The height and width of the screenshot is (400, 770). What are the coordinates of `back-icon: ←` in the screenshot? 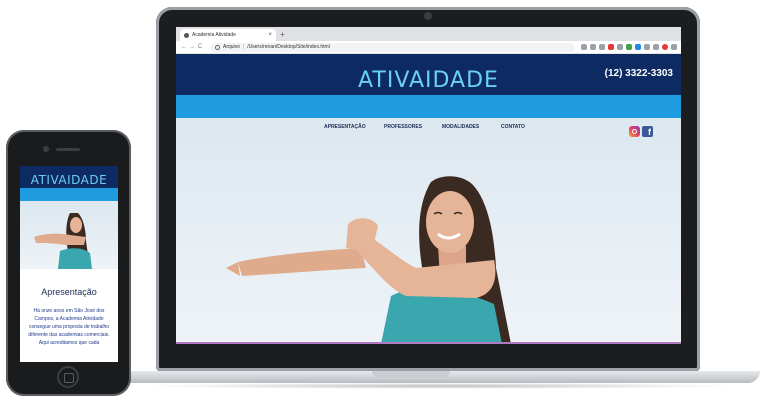 It's located at (184, 47).